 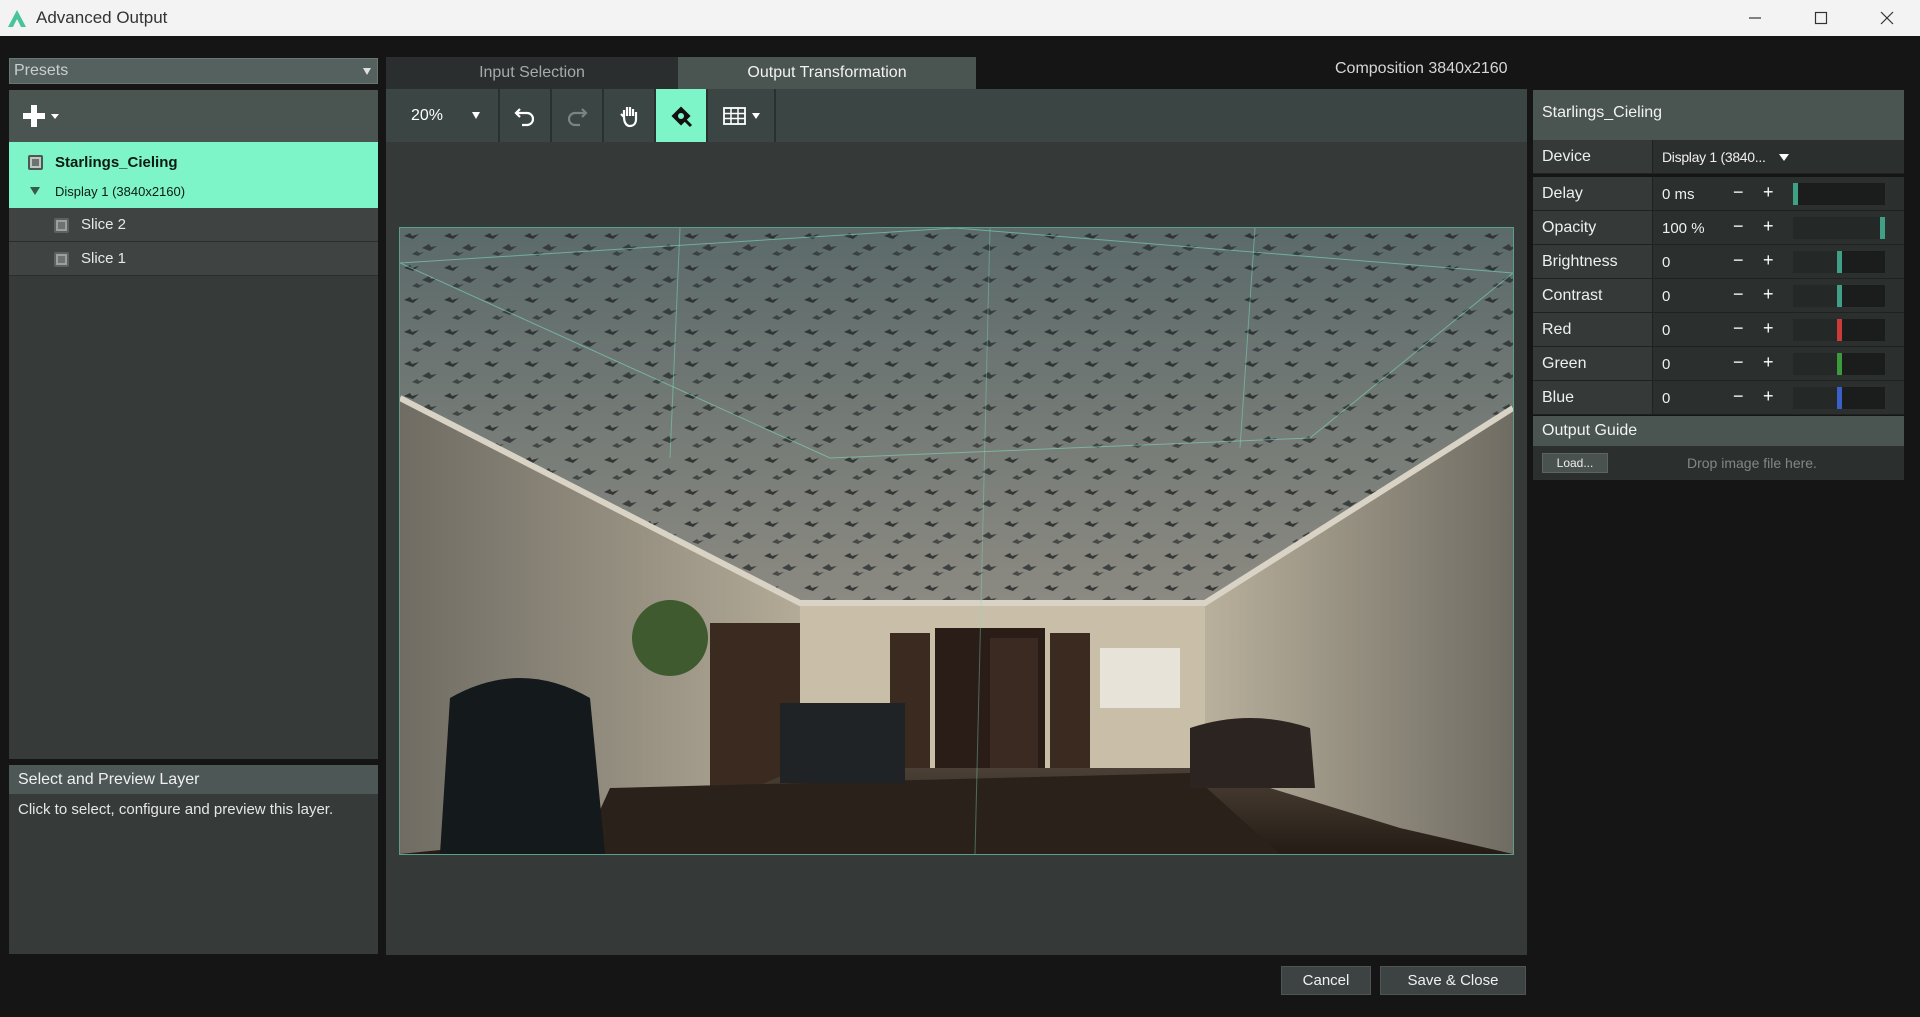 What do you see at coordinates (193, 225) in the screenshot?
I see `slice-item: Slice 2` at bounding box center [193, 225].